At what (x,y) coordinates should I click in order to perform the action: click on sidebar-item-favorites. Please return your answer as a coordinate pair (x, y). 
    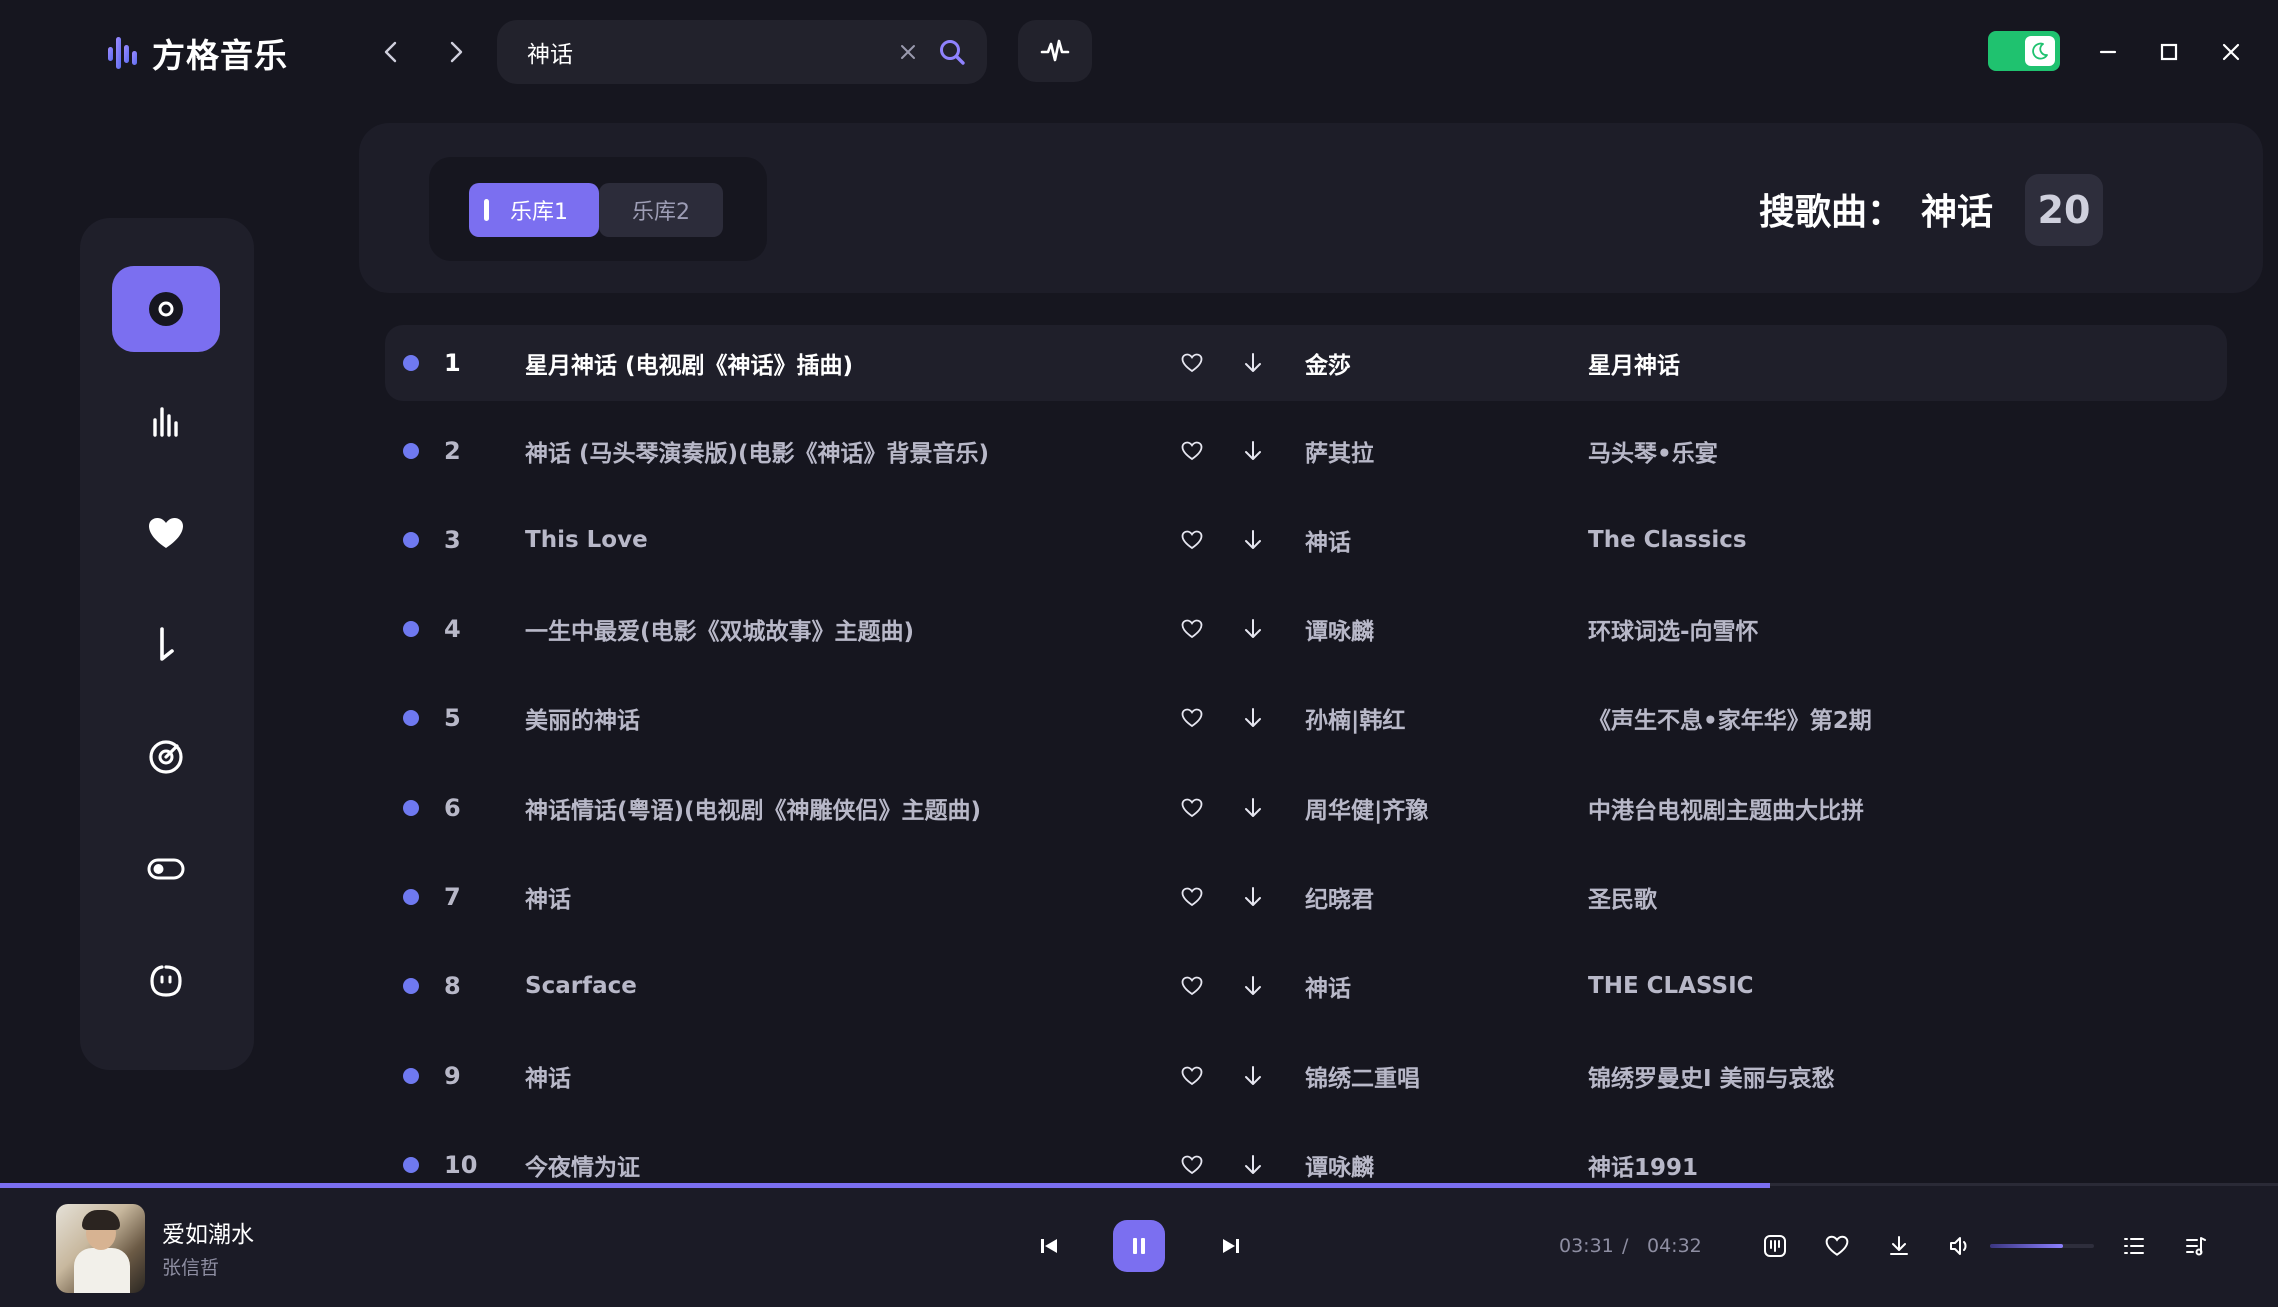
    Looking at the image, I should click on (166, 533).